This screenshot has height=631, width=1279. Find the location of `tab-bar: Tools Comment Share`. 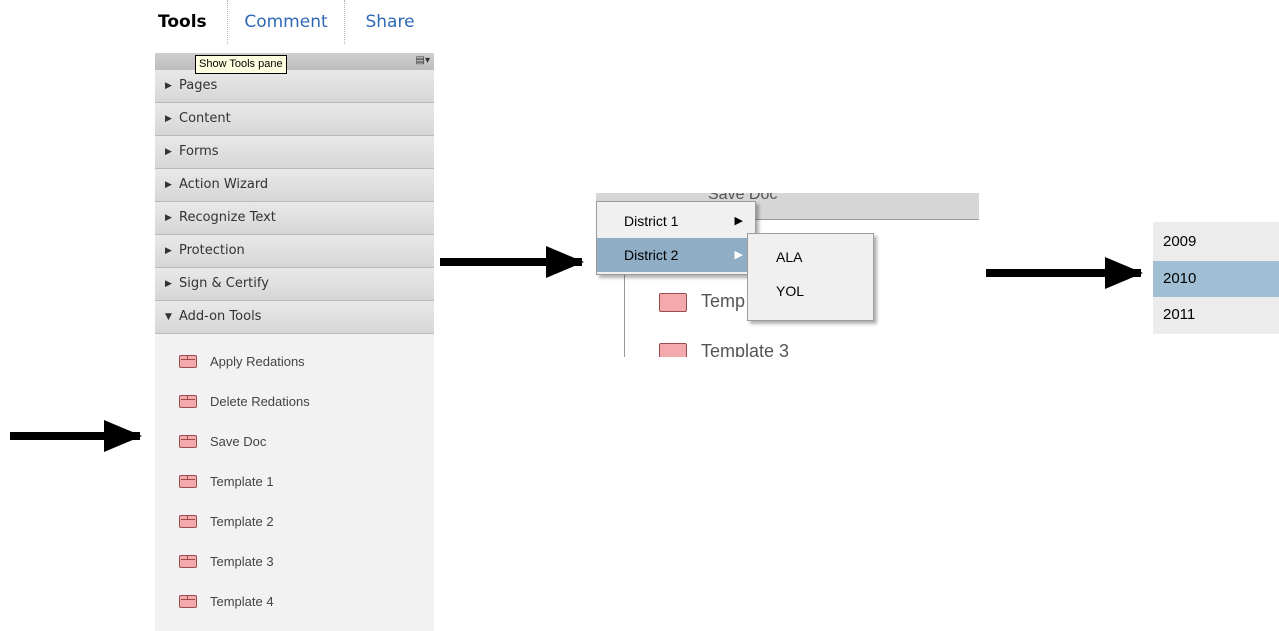

tab-bar: Tools Comment Share is located at coordinates (294, 26).